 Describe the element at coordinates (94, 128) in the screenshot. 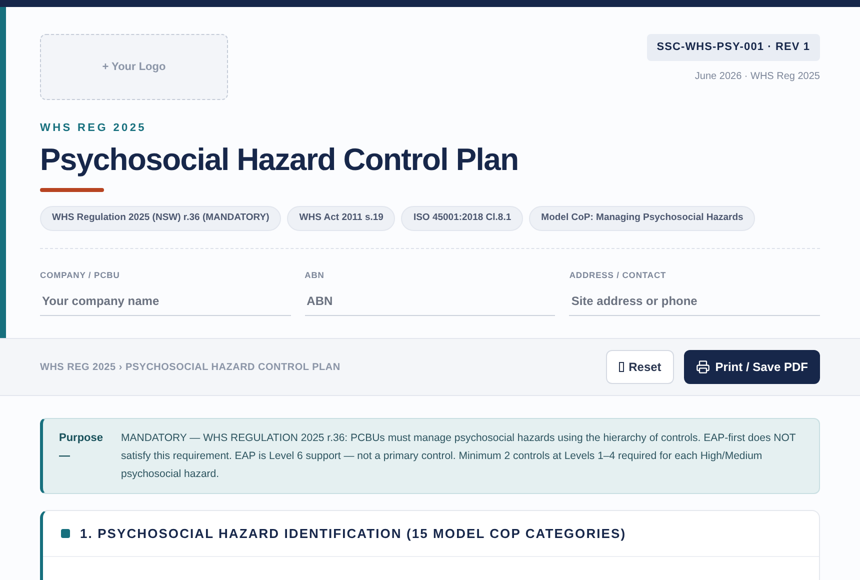

I see `eyebrow-label: WHS REG 2025` at that location.